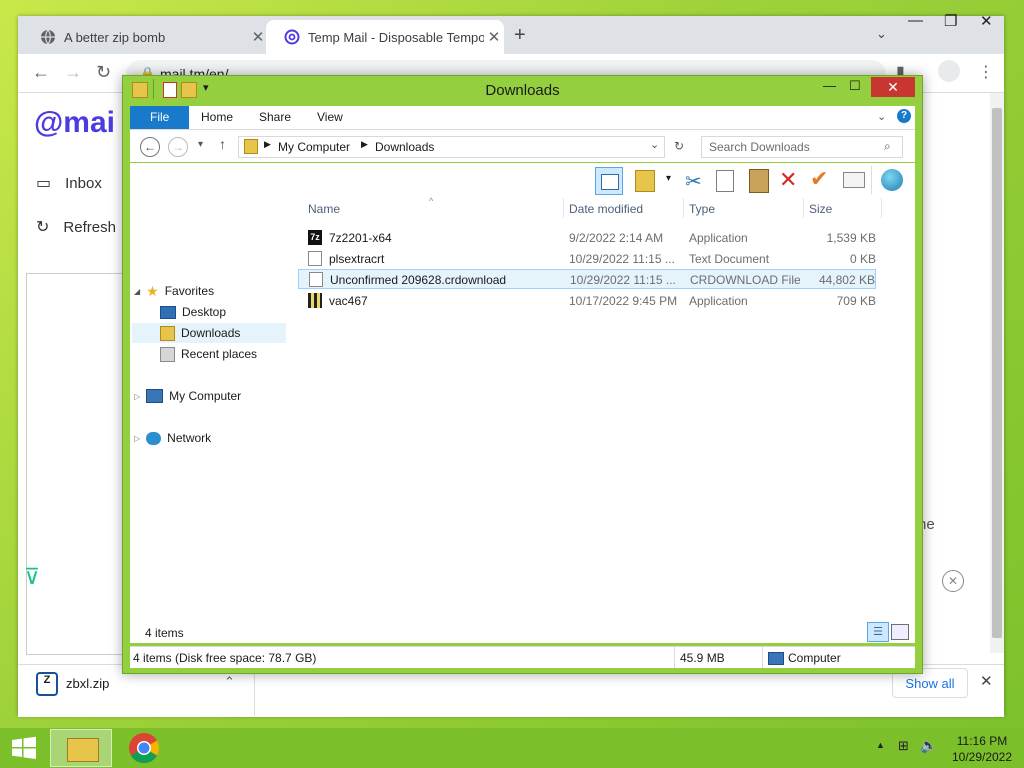  I want to click on status-location: Computer, so click(814, 658).